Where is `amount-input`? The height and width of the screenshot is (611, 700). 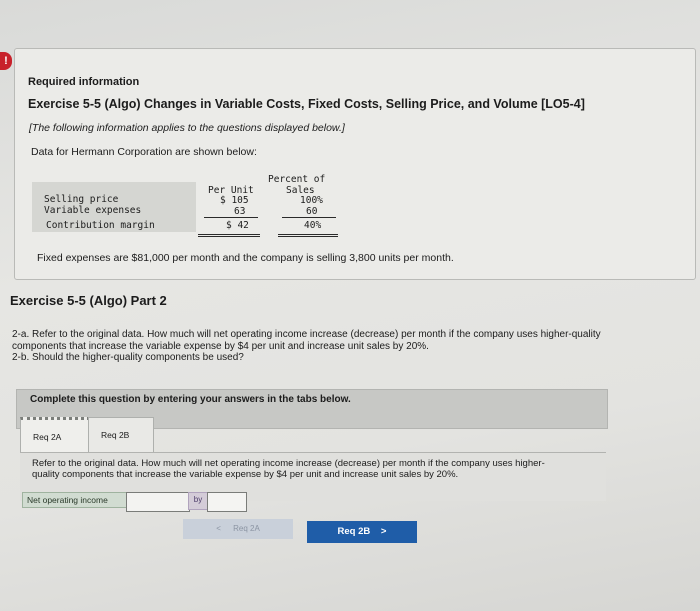
amount-input is located at coordinates (227, 502).